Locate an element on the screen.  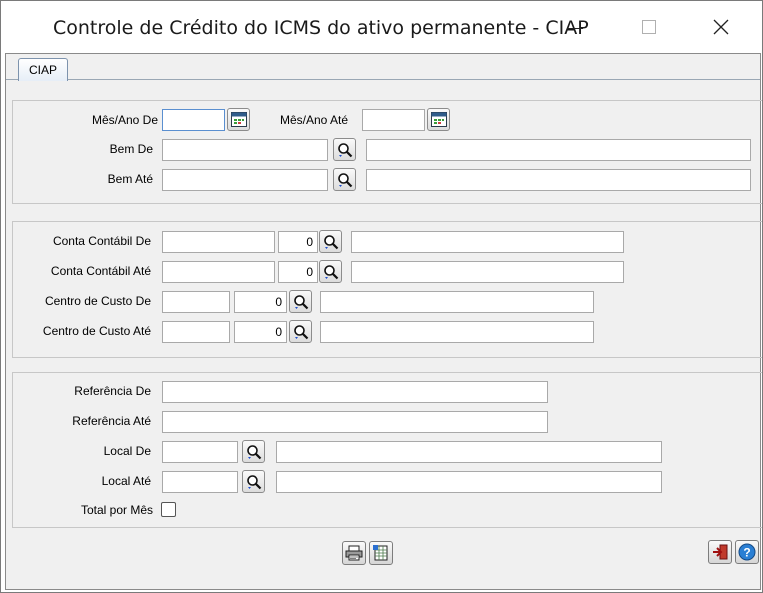
centro-de-input is located at coordinates (196, 302).